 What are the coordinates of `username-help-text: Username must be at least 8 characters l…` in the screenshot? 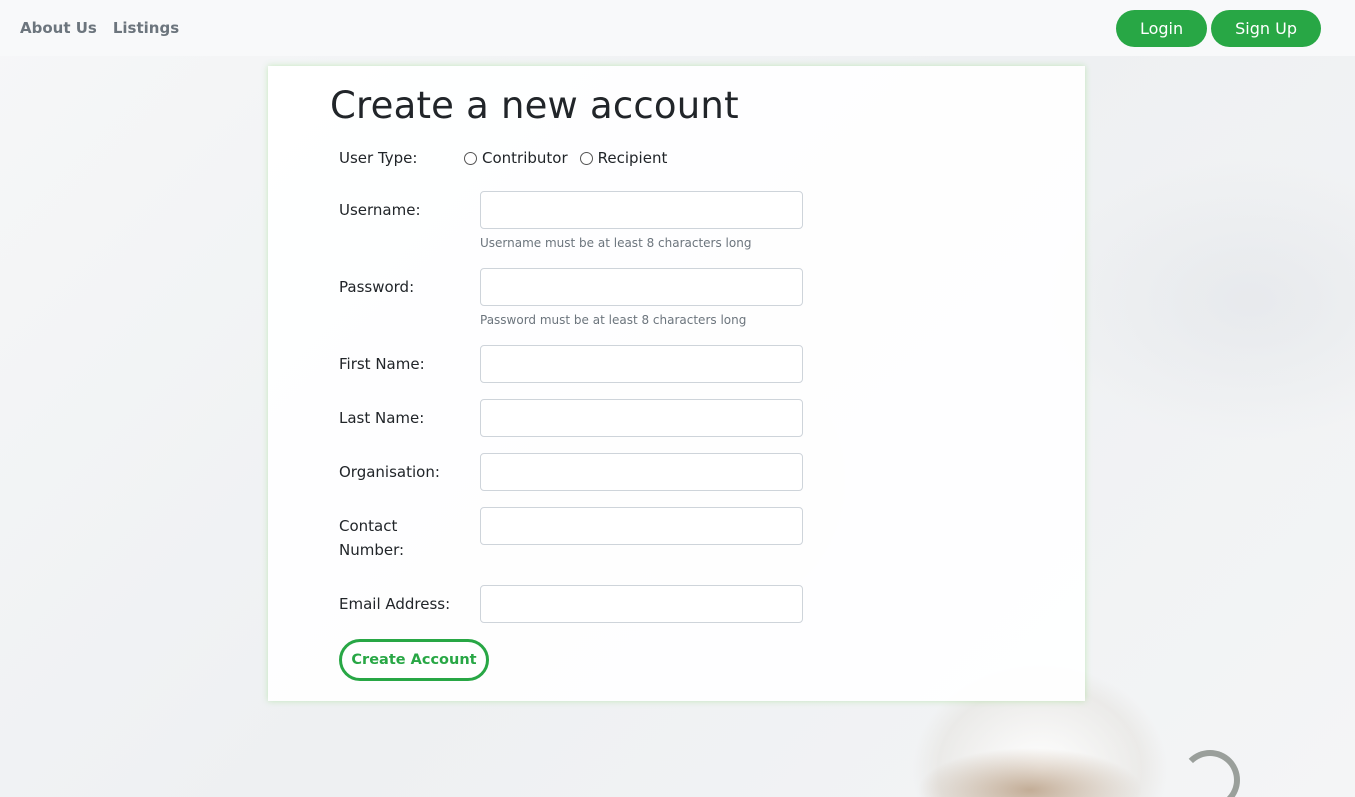 It's located at (616, 243).